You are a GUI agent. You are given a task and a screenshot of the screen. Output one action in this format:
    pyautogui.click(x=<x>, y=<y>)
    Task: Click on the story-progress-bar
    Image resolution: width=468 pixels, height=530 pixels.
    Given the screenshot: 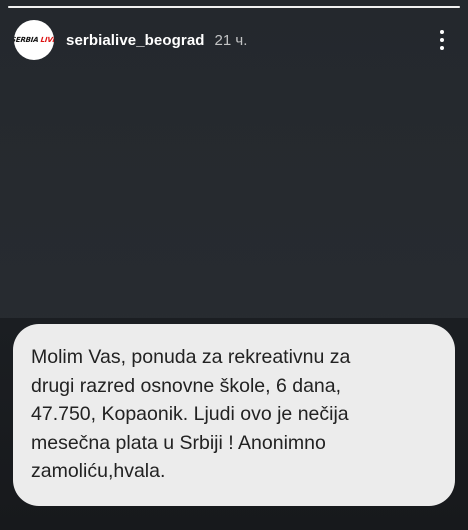 What is the action you would take?
    pyautogui.click(x=234, y=7)
    